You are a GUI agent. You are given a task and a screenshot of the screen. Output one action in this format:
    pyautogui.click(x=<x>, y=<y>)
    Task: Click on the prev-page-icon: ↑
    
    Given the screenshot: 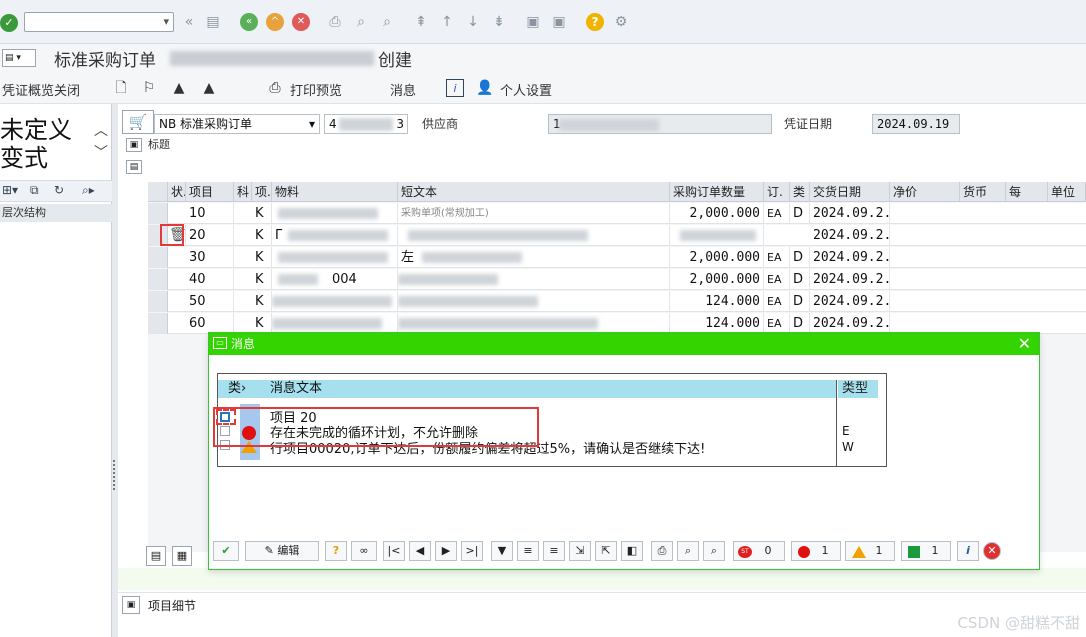 What is the action you would take?
    pyautogui.click(x=447, y=22)
    